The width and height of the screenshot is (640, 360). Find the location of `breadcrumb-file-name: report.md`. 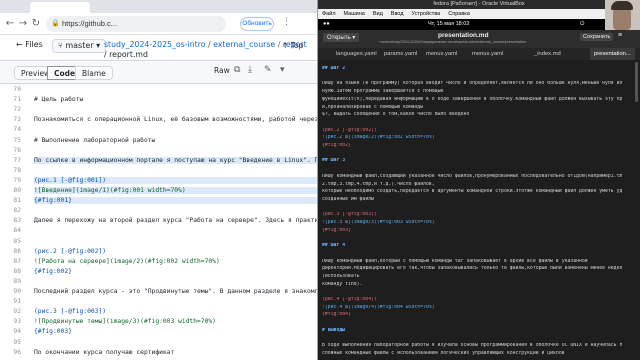

breadcrumb-file-name: report.md is located at coordinates (128, 54).